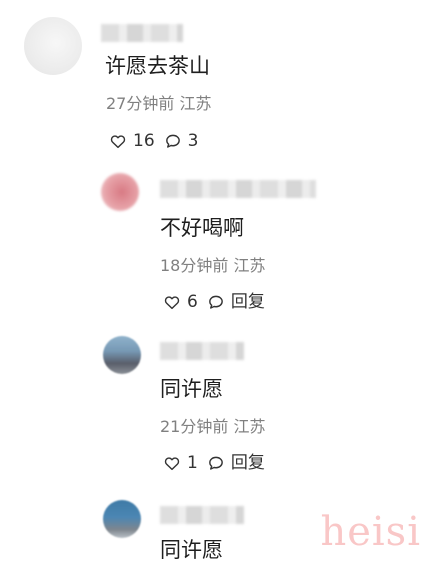  Describe the element at coordinates (159, 103) in the screenshot. I see `comment-meta: 27分钟前 江苏` at that location.